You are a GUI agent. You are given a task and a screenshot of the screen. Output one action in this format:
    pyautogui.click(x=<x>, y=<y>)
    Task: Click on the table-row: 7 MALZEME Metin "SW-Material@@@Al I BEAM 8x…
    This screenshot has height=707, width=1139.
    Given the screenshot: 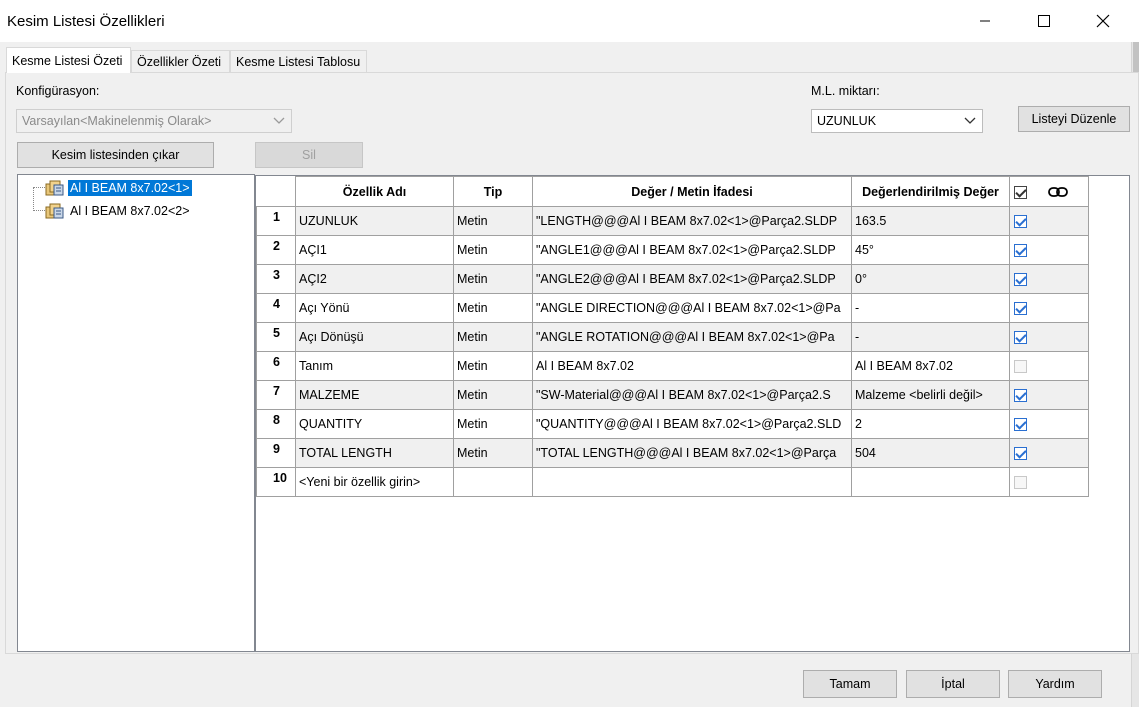 What is the action you would take?
    pyautogui.click(x=672, y=395)
    